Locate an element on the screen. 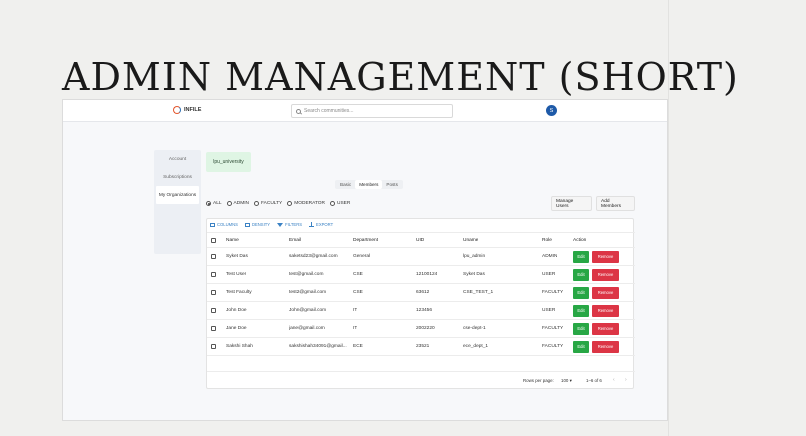 The height and width of the screenshot is (436, 806). header-email: Email is located at coordinates (318, 240).